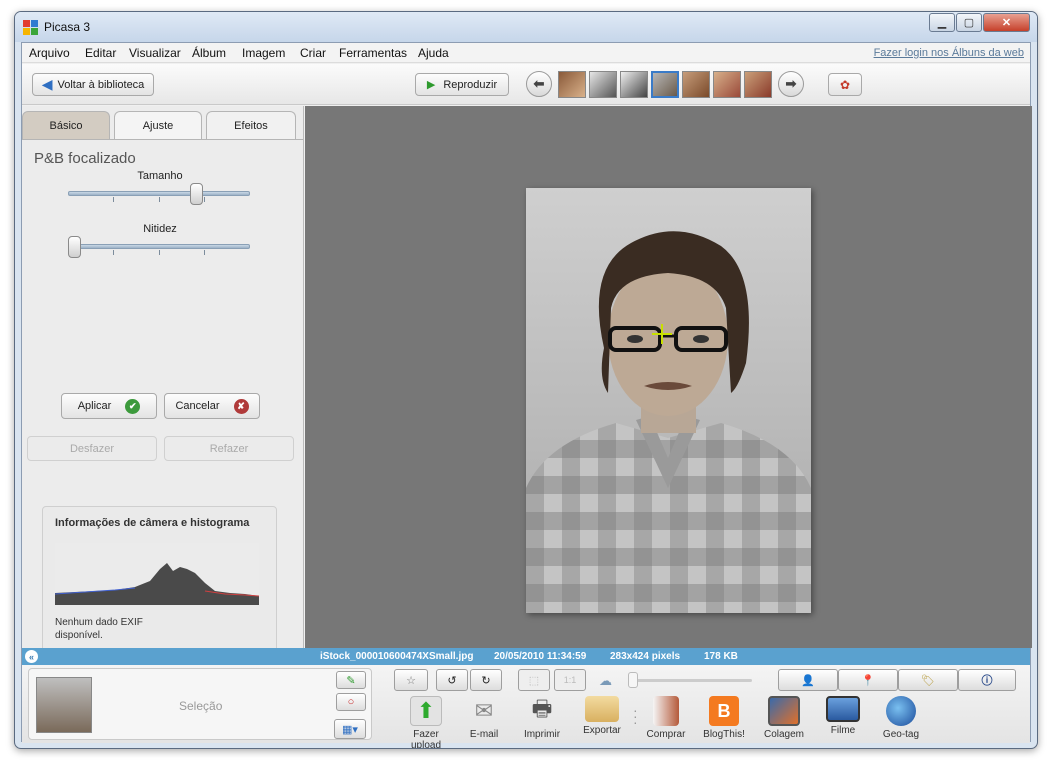  I want to click on action-upload-label: Fazer upload, so click(426, 739).